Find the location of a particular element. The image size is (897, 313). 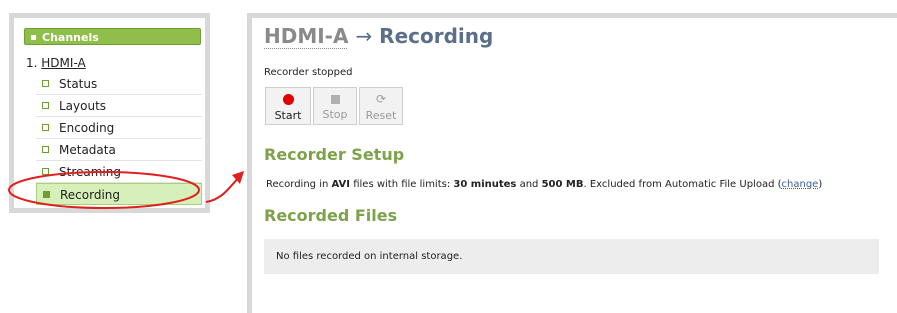

setup-text-4: . Excluded from Automatic File Upload ( is located at coordinates (682, 184).